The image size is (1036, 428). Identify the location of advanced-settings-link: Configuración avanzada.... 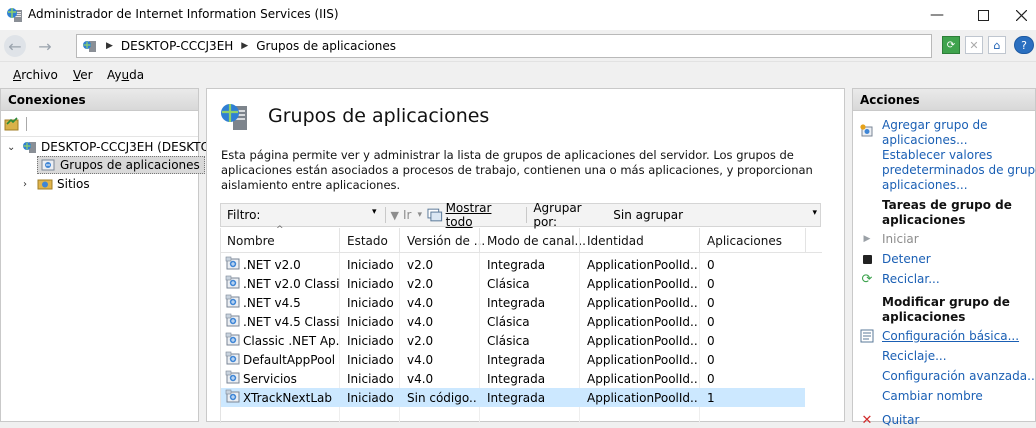
(959, 376).